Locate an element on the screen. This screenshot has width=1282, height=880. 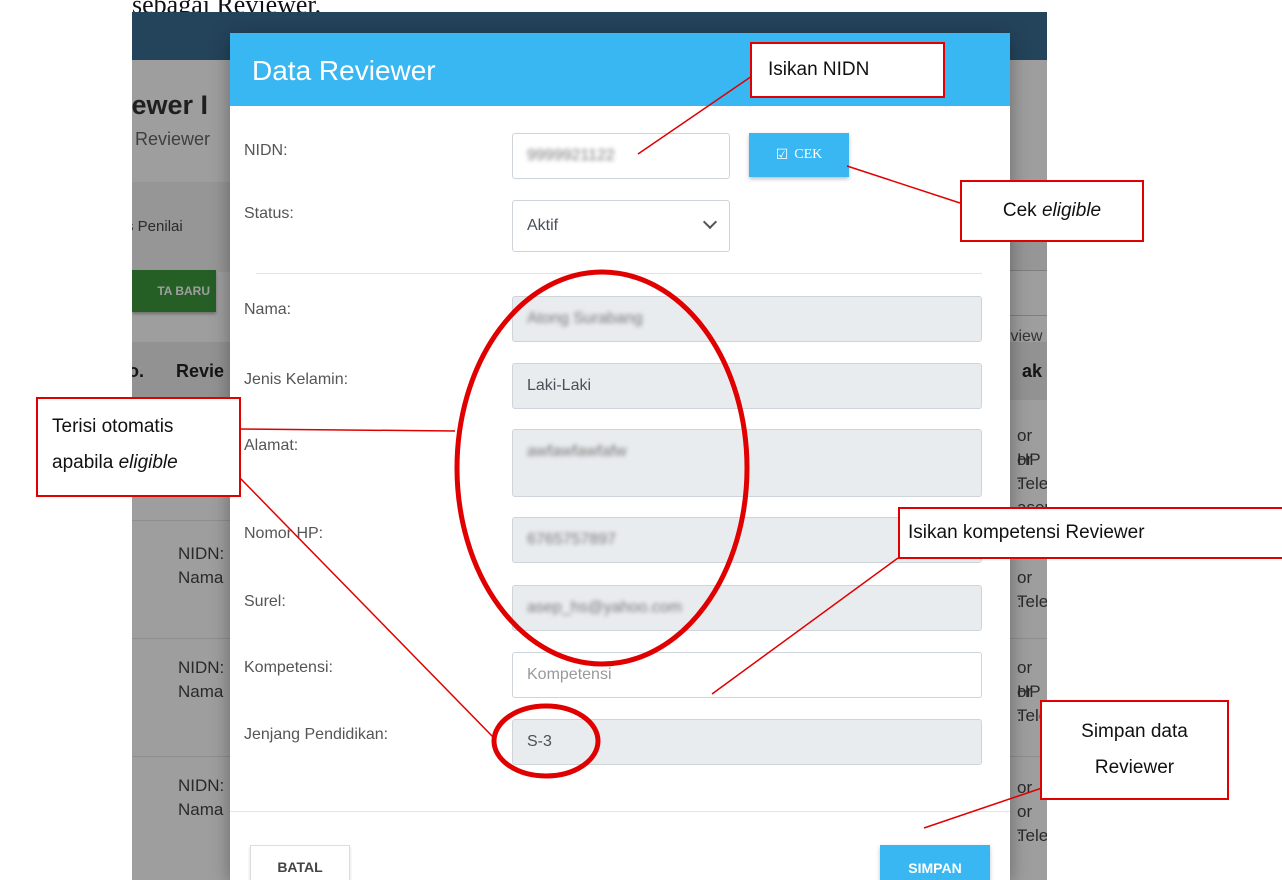
nama-value: Atong Surabang is located at coordinates (585, 318).